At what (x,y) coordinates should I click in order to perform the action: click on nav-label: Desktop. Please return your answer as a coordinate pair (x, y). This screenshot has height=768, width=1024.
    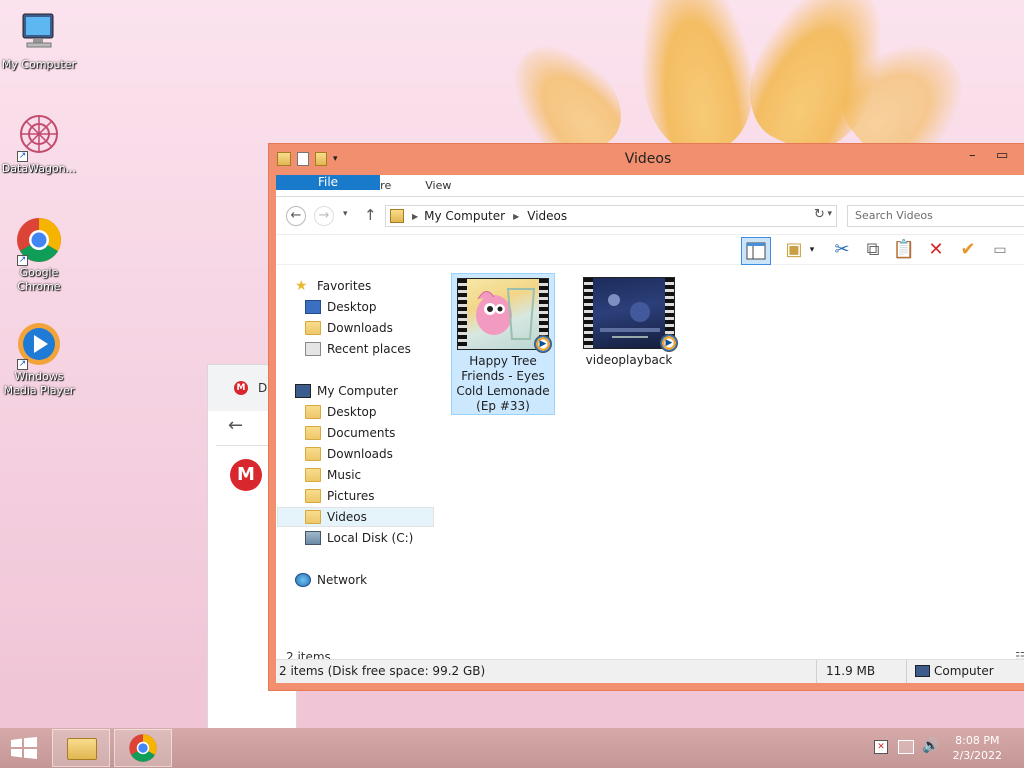
    Looking at the image, I should click on (352, 412).